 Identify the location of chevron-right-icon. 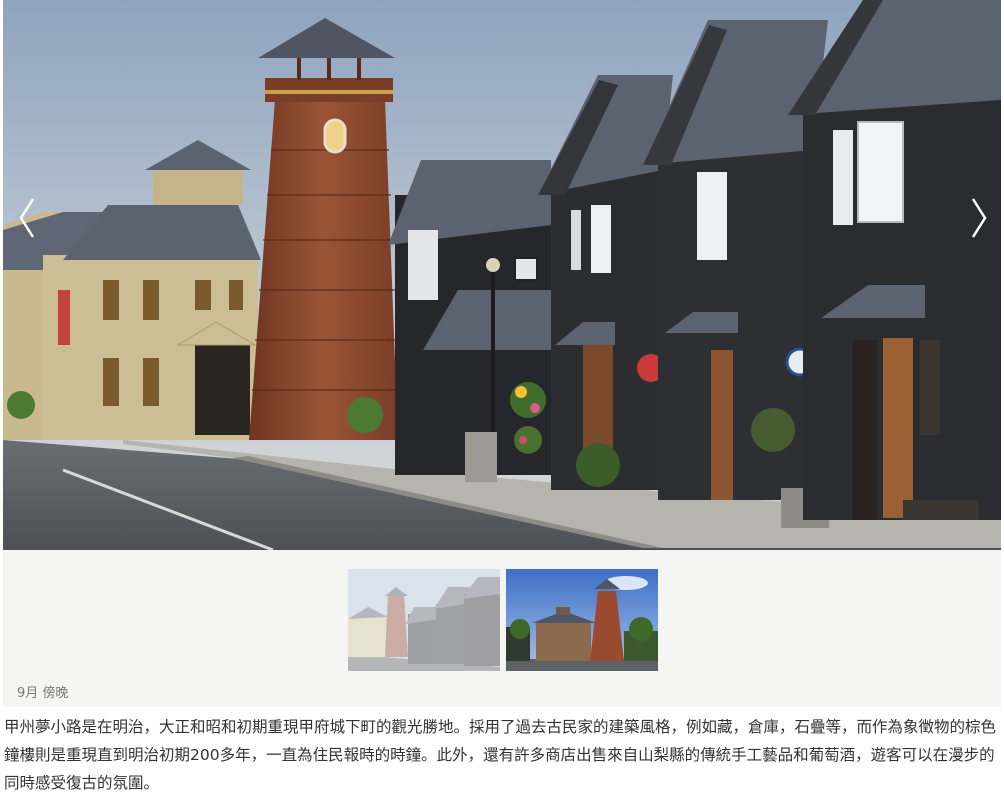
(979, 218).